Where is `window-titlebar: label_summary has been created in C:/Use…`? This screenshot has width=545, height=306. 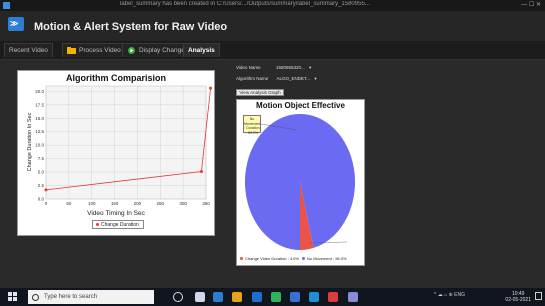
window-titlebar: label_summary has been created in C:/Use… is located at coordinates (272, 5).